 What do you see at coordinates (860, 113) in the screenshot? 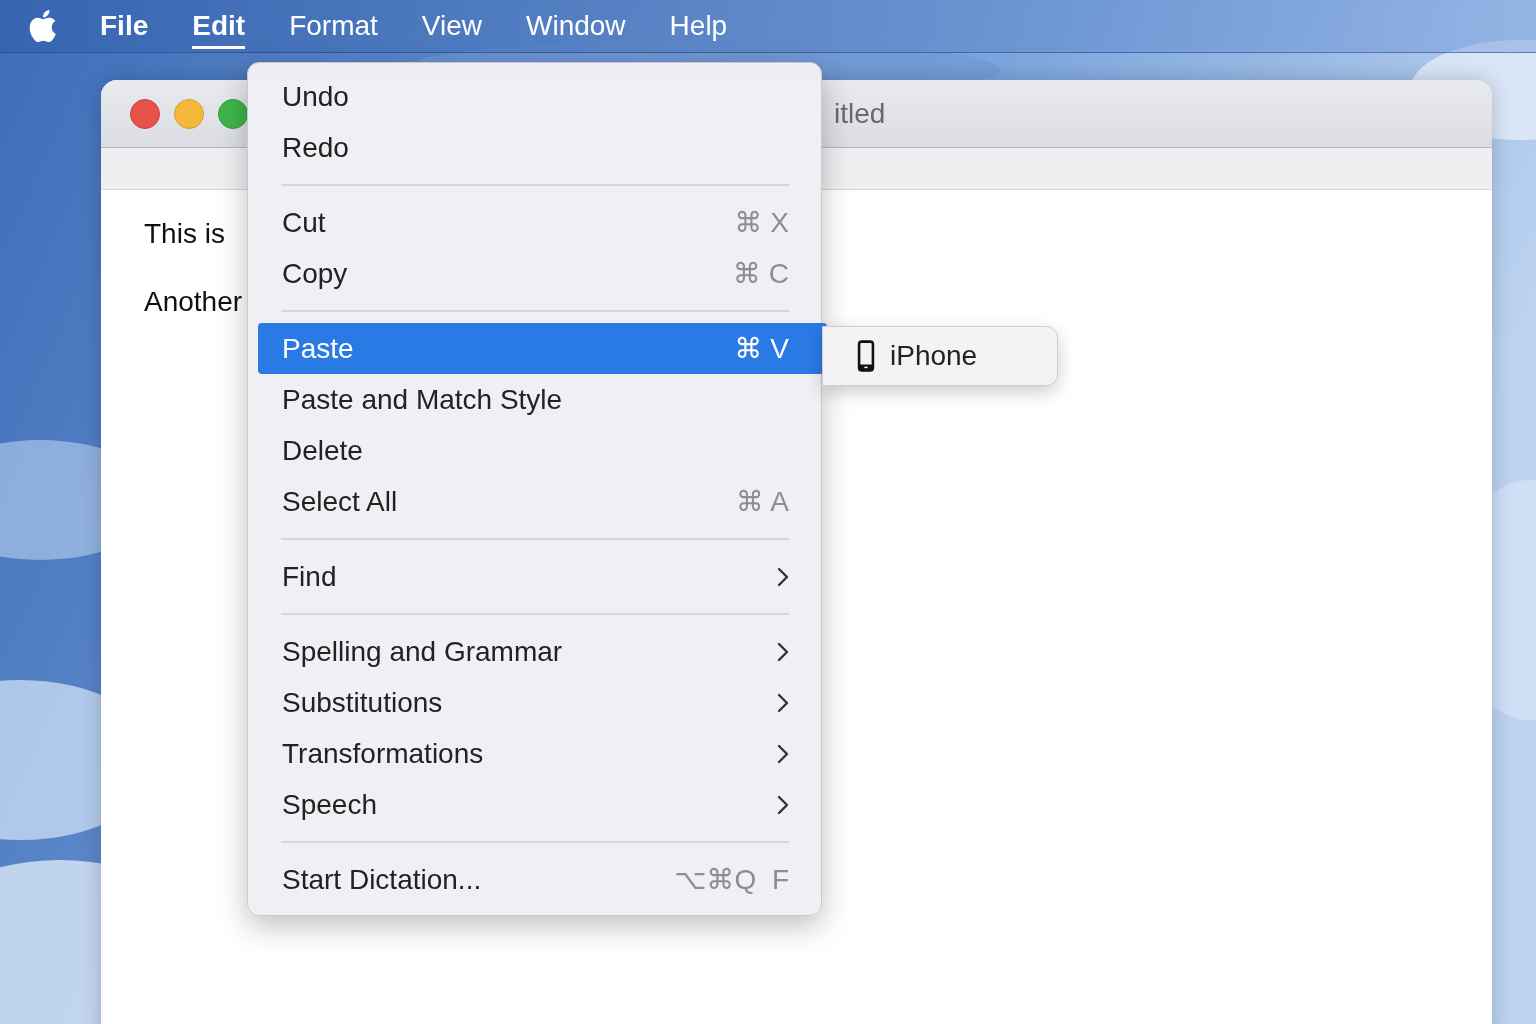
I see `window-title: itled` at bounding box center [860, 113].